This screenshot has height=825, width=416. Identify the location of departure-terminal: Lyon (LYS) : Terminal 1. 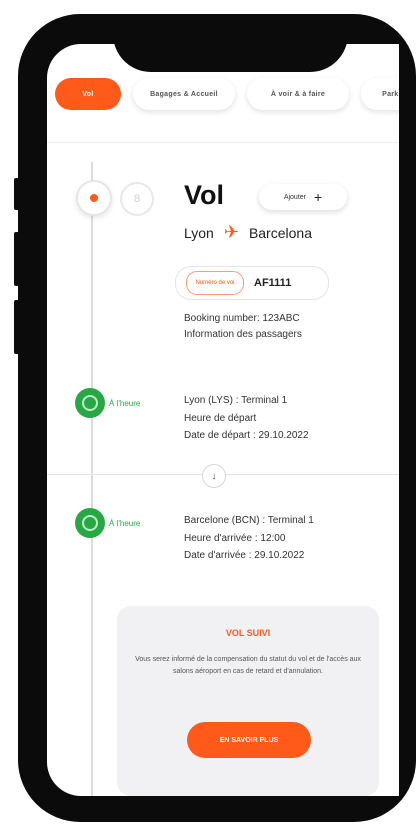
(236, 400).